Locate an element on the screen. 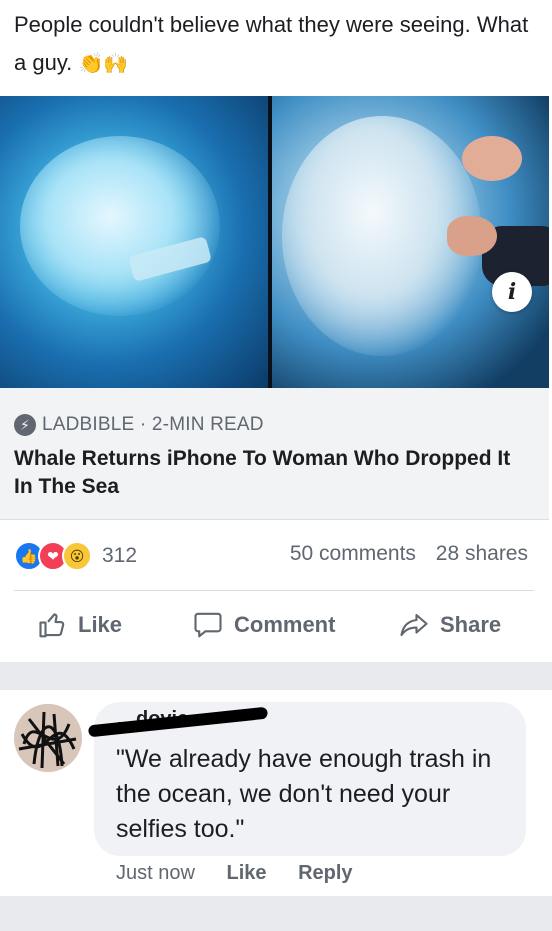 The image size is (552, 931). reaction-summary: 👍 ❤ 😮 312 is located at coordinates (75, 556).